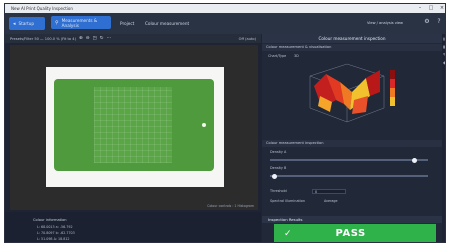 This screenshot has height=246, width=449. I want to click on toolbar-mode: Off (auto), so click(247, 39).